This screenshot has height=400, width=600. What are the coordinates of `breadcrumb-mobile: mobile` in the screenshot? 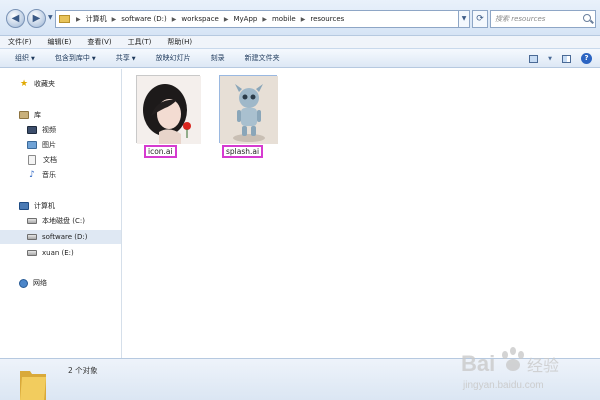 It's located at (284, 19).